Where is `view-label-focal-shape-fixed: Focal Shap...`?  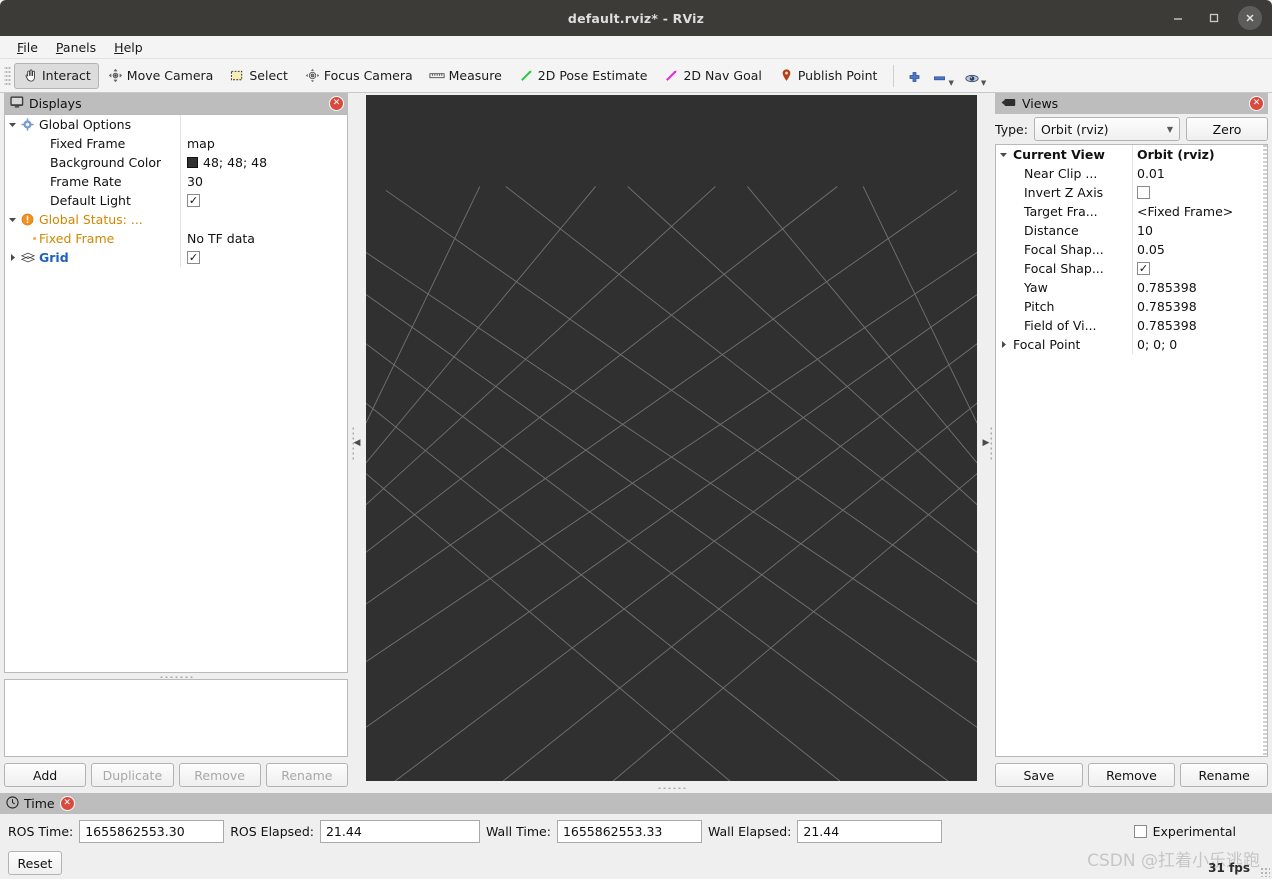 view-label-focal-shape-fixed: Focal Shap... is located at coordinates (1064, 268).